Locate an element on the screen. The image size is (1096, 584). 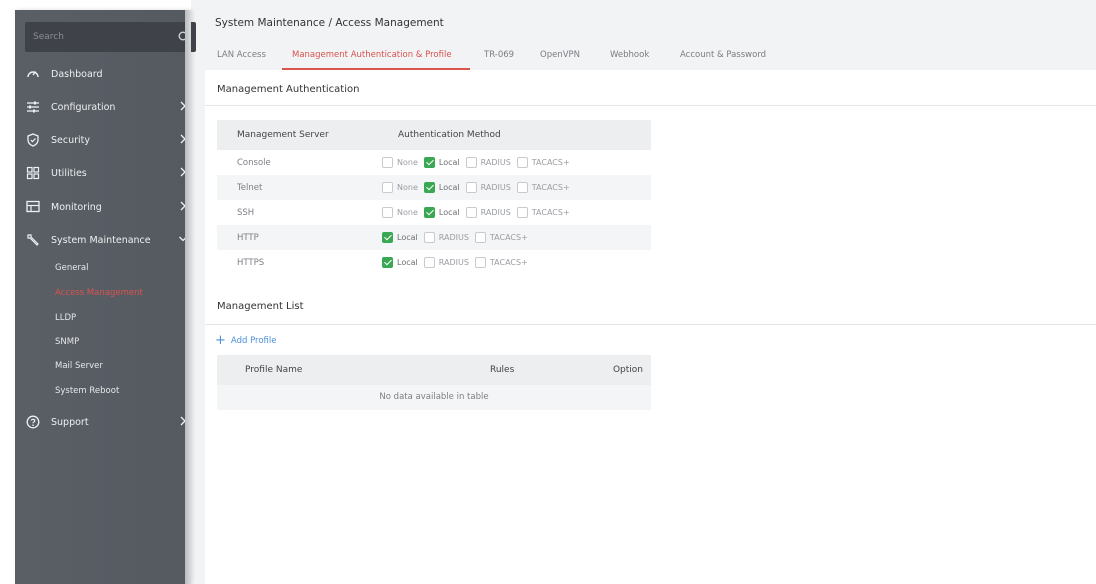
col-profile-name: Profile Name is located at coordinates (274, 370).